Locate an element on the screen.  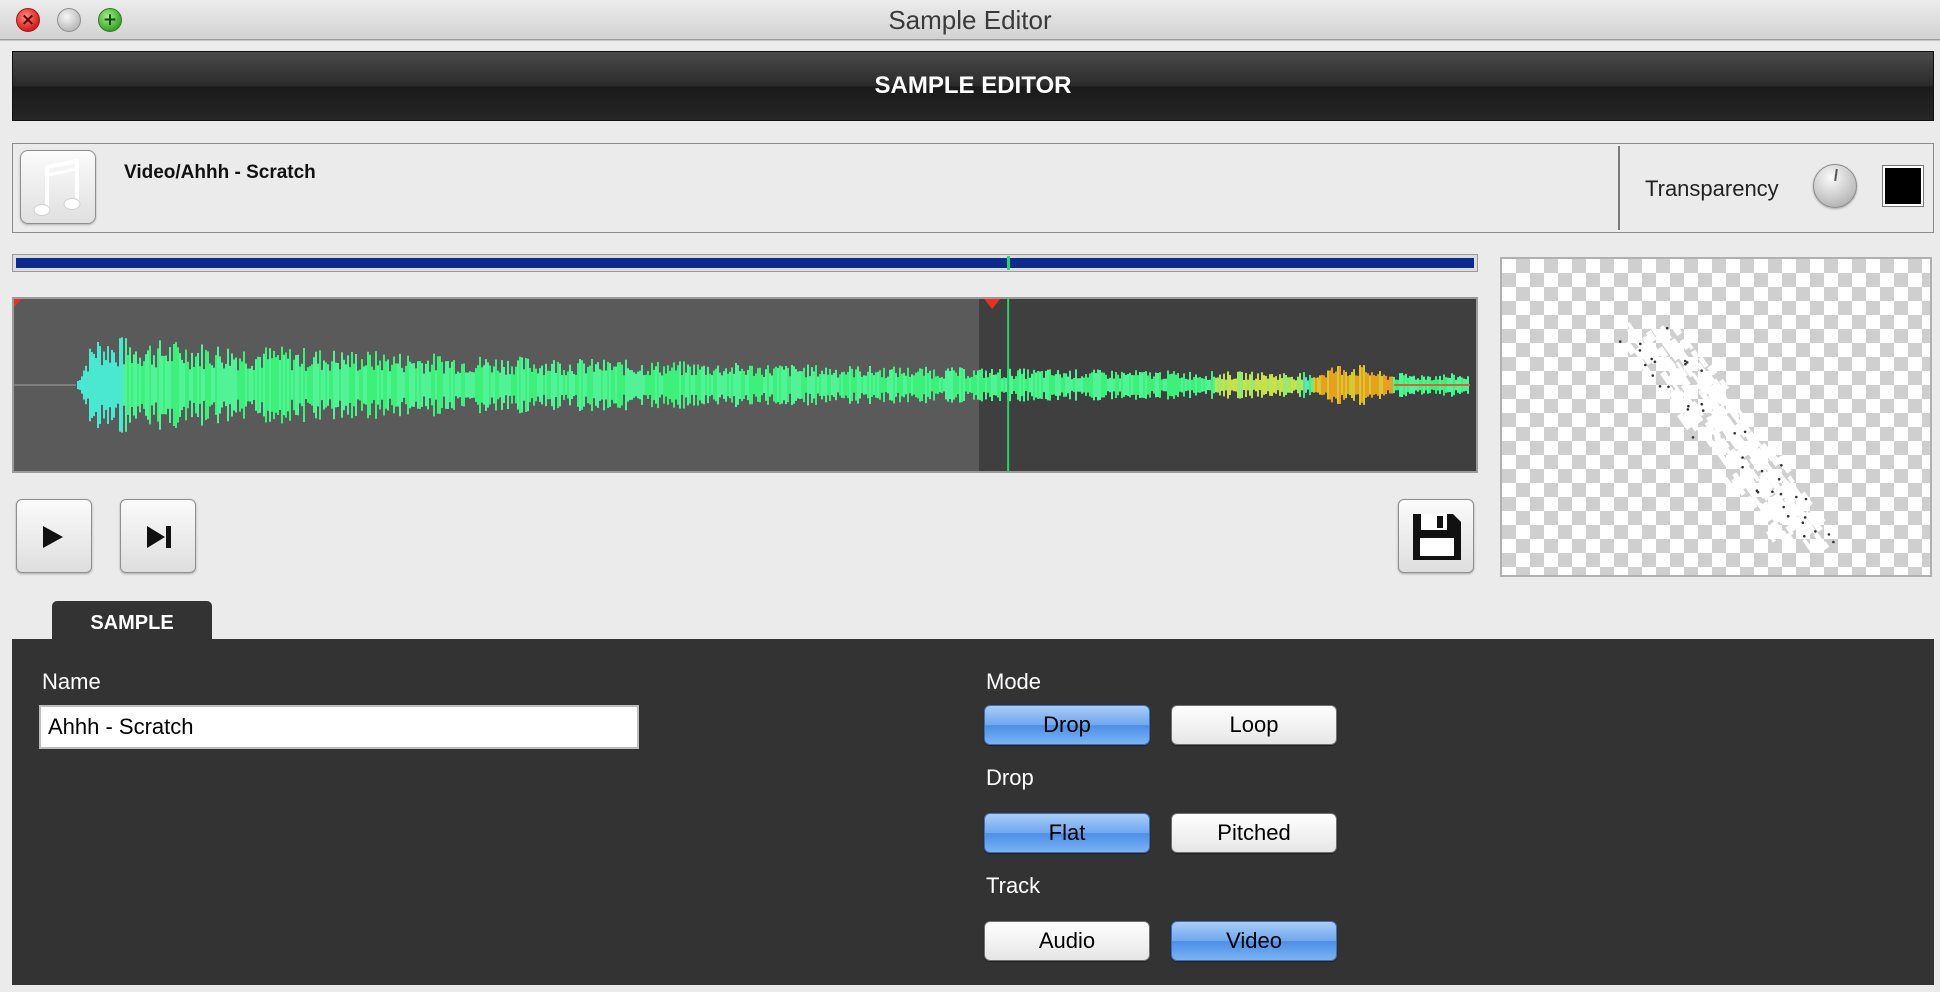
track-audio-button: Audio is located at coordinates (1067, 941).